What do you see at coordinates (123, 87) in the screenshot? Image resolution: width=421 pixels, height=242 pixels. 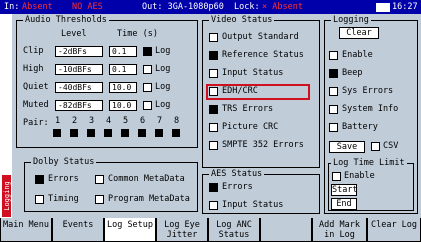 I see `quiet-time-field: 10.0` at bounding box center [123, 87].